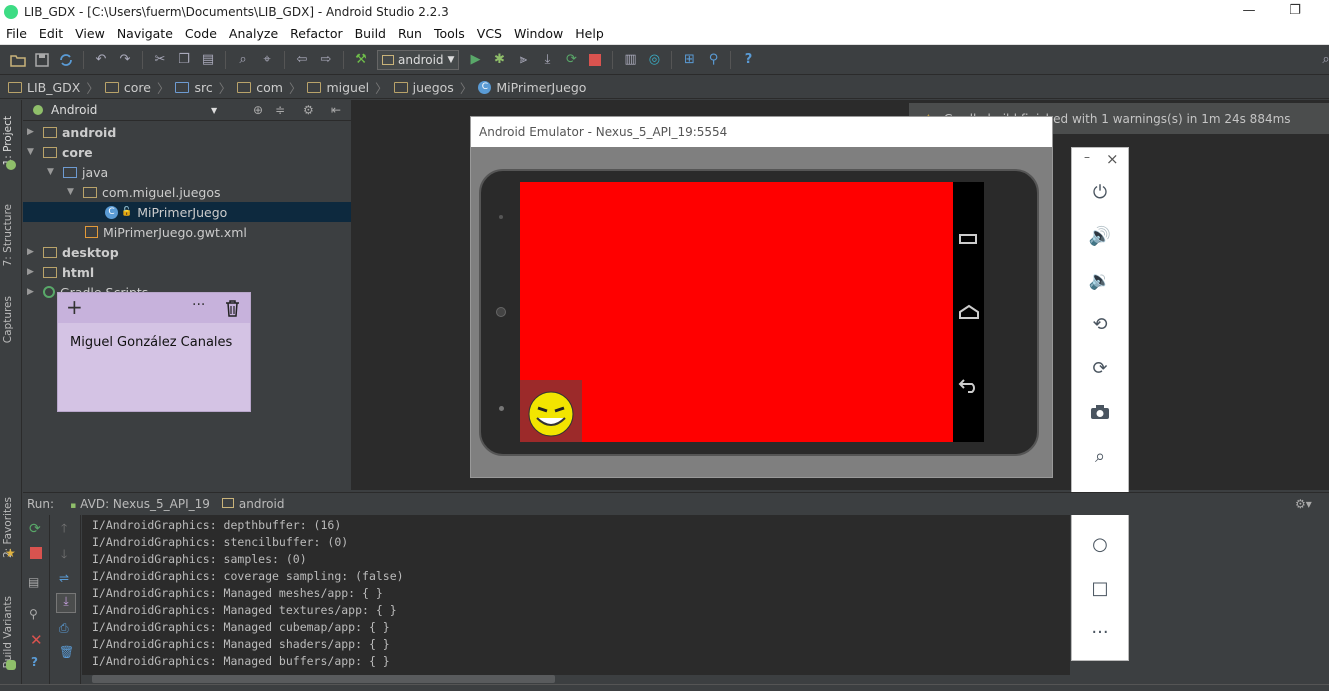  What do you see at coordinates (1100, 280) in the screenshot?
I see `volume-down-icon: 🔉` at bounding box center [1100, 280].